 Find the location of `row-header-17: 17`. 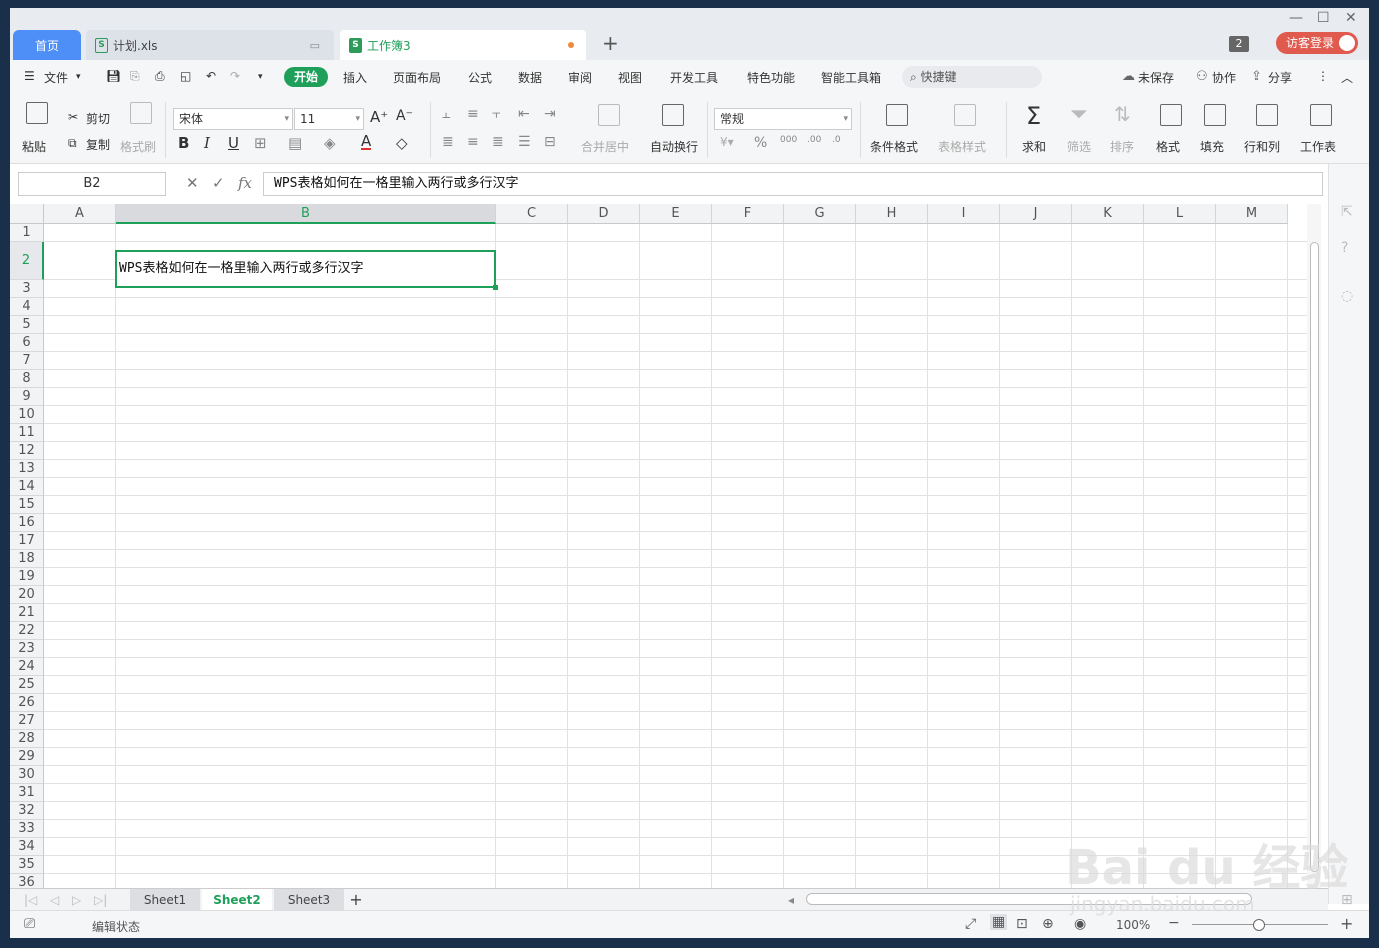

row-header-17: 17 is located at coordinates (27, 541).